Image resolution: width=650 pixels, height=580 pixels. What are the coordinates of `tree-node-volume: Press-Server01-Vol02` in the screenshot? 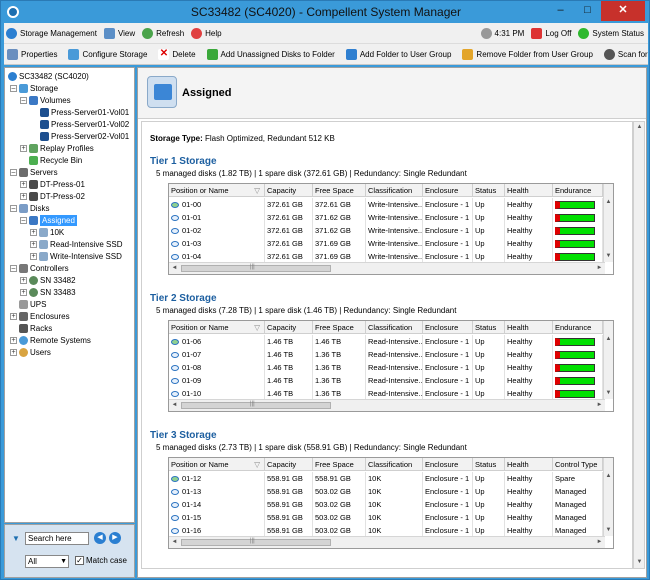 It's located at (84, 124).